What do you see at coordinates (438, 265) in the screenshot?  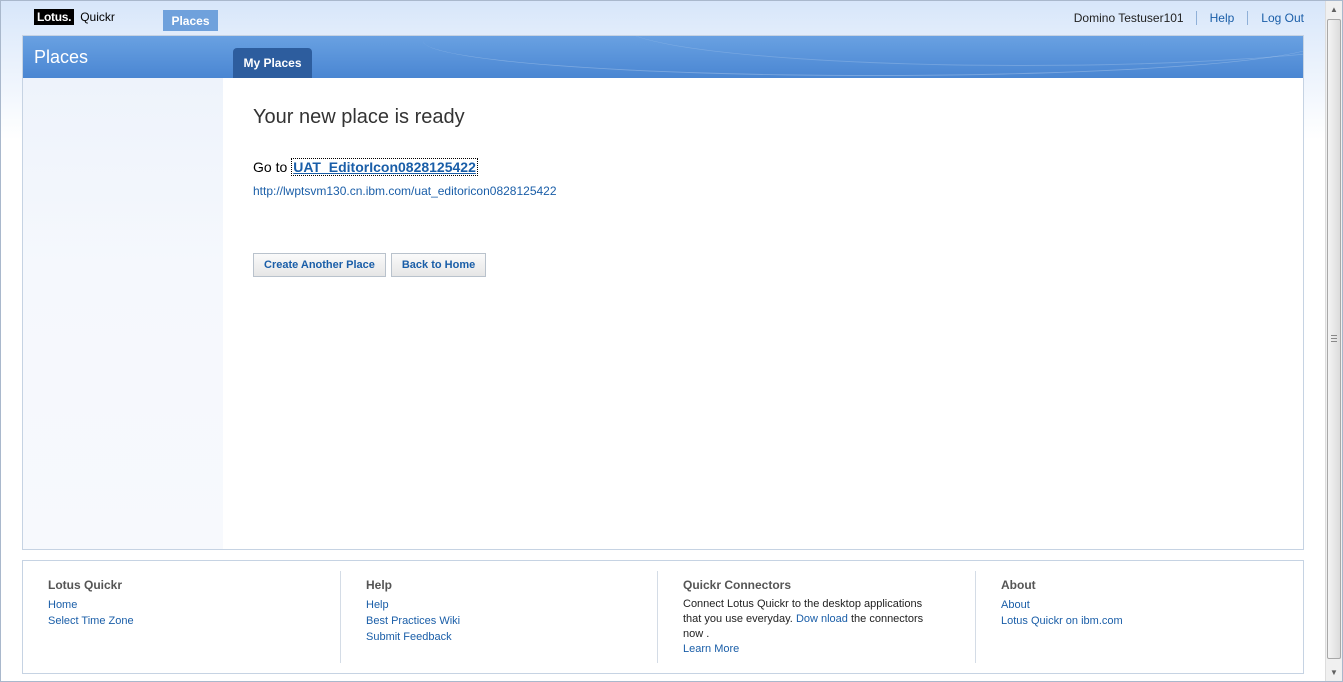 I see `back-to-home-button: Back to Home` at bounding box center [438, 265].